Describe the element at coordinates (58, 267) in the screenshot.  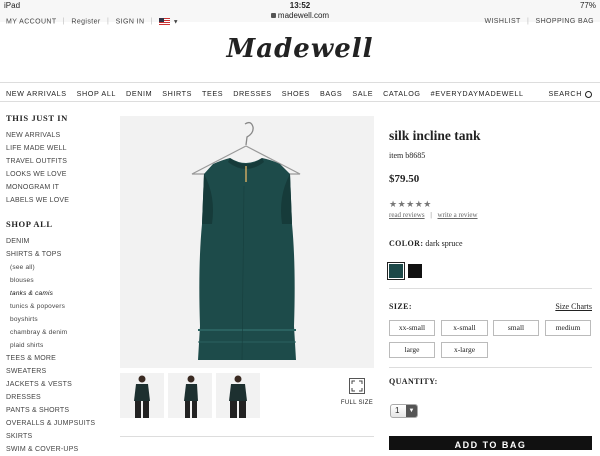
I see `sidebar-subitem: (see all)` at that location.